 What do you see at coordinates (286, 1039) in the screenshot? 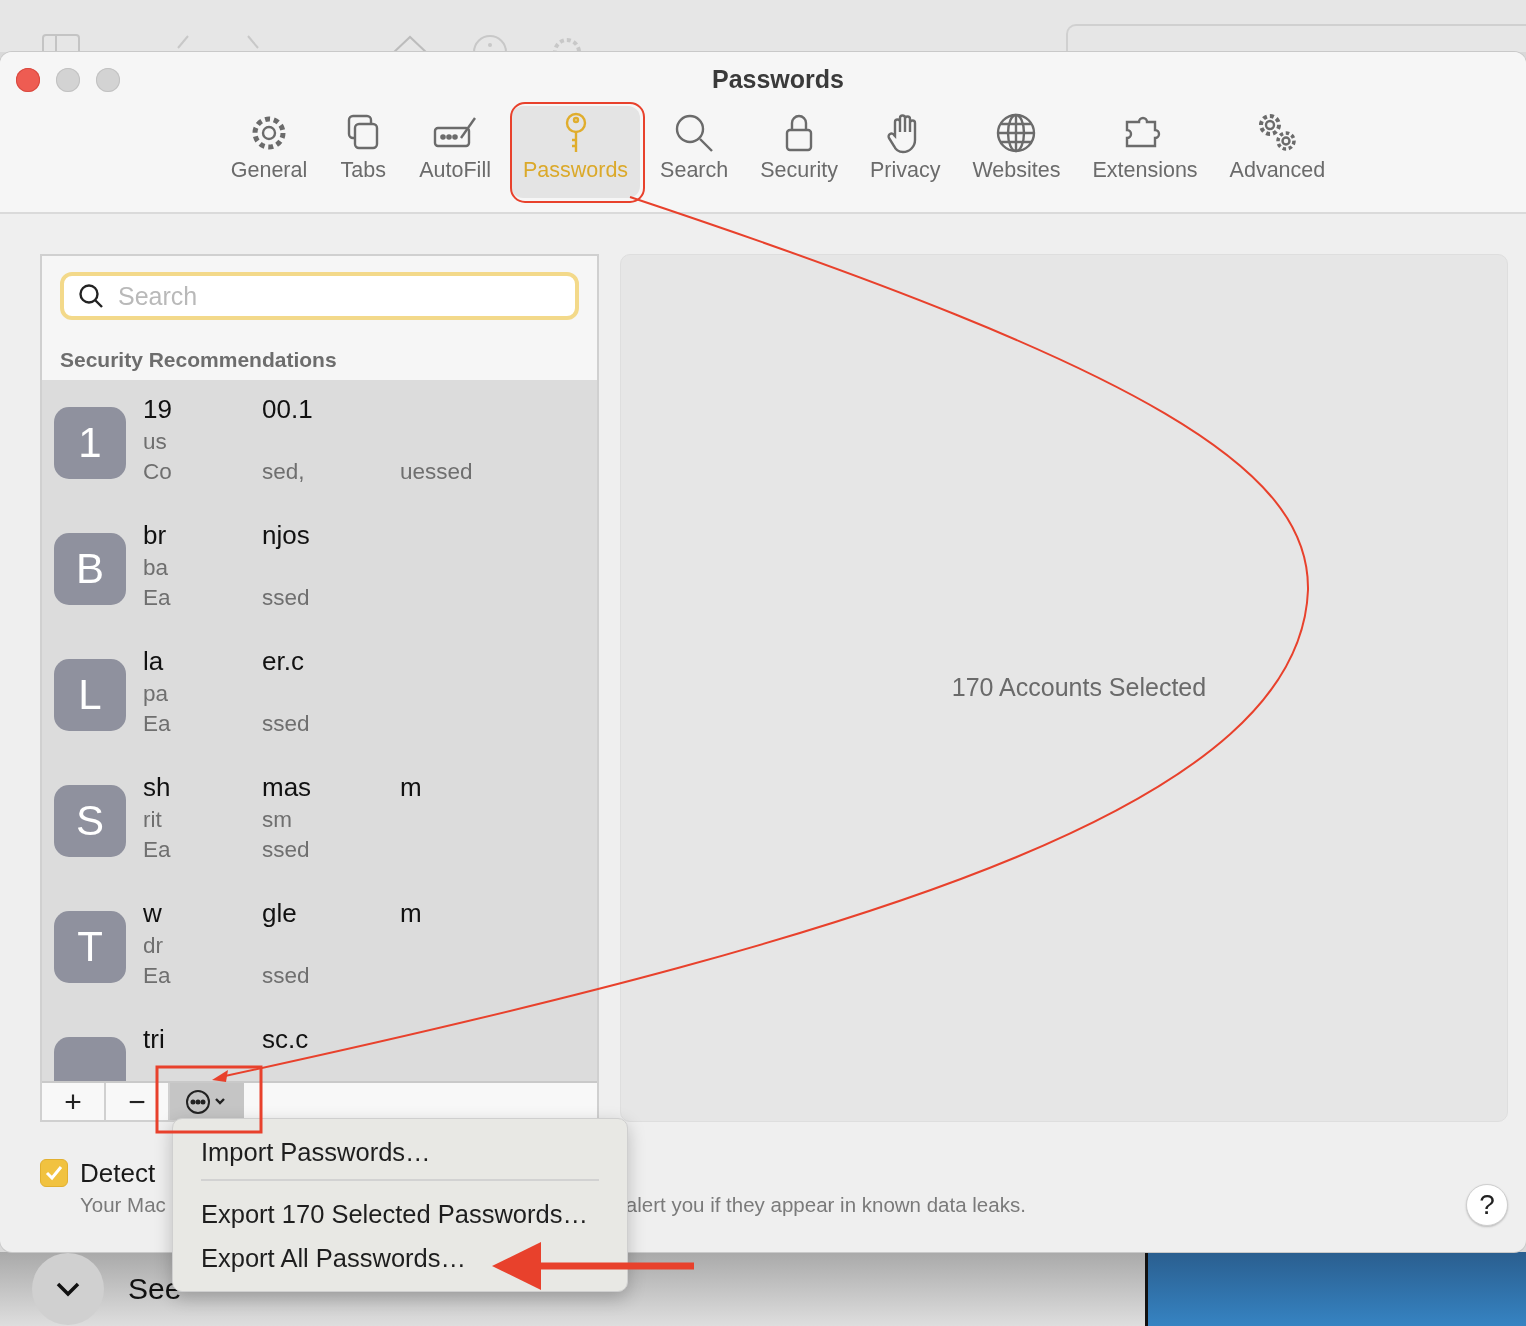
I see `account-title: sc.c` at bounding box center [286, 1039].